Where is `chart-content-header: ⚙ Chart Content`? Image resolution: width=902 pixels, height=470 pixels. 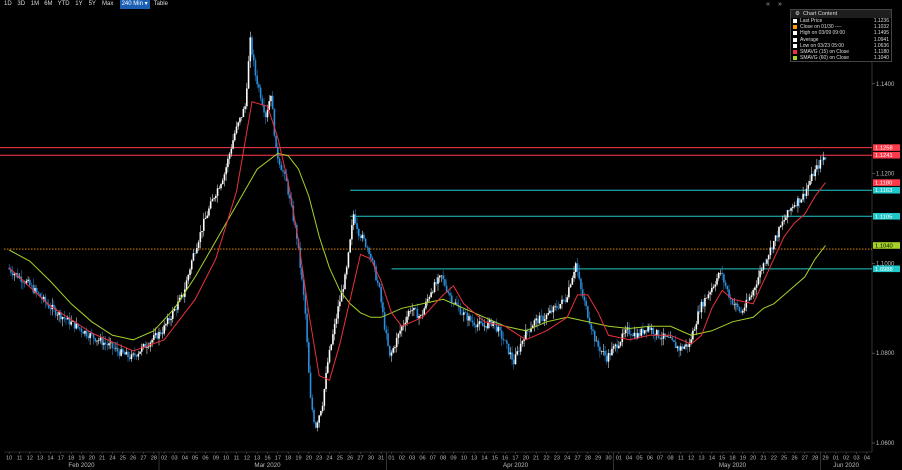
chart-content-header: ⚙ Chart Content is located at coordinates (841, 14).